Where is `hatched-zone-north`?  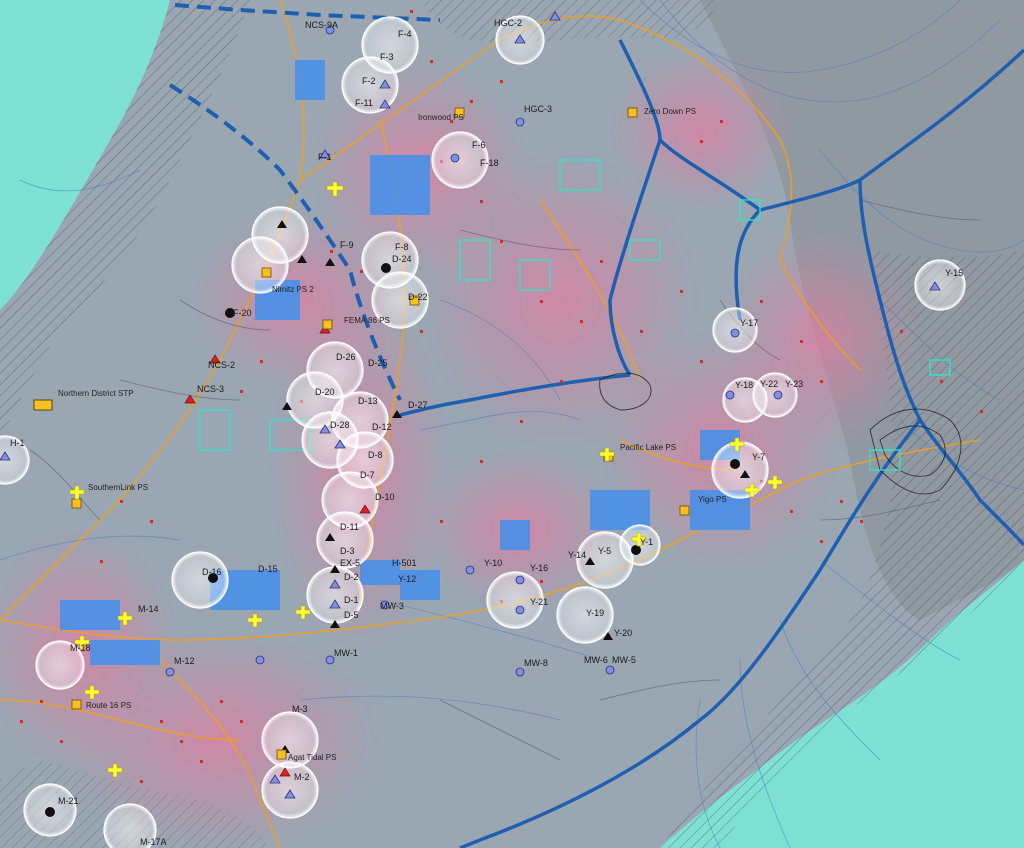 hatched-zone-north is located at coordinates (570, 21).